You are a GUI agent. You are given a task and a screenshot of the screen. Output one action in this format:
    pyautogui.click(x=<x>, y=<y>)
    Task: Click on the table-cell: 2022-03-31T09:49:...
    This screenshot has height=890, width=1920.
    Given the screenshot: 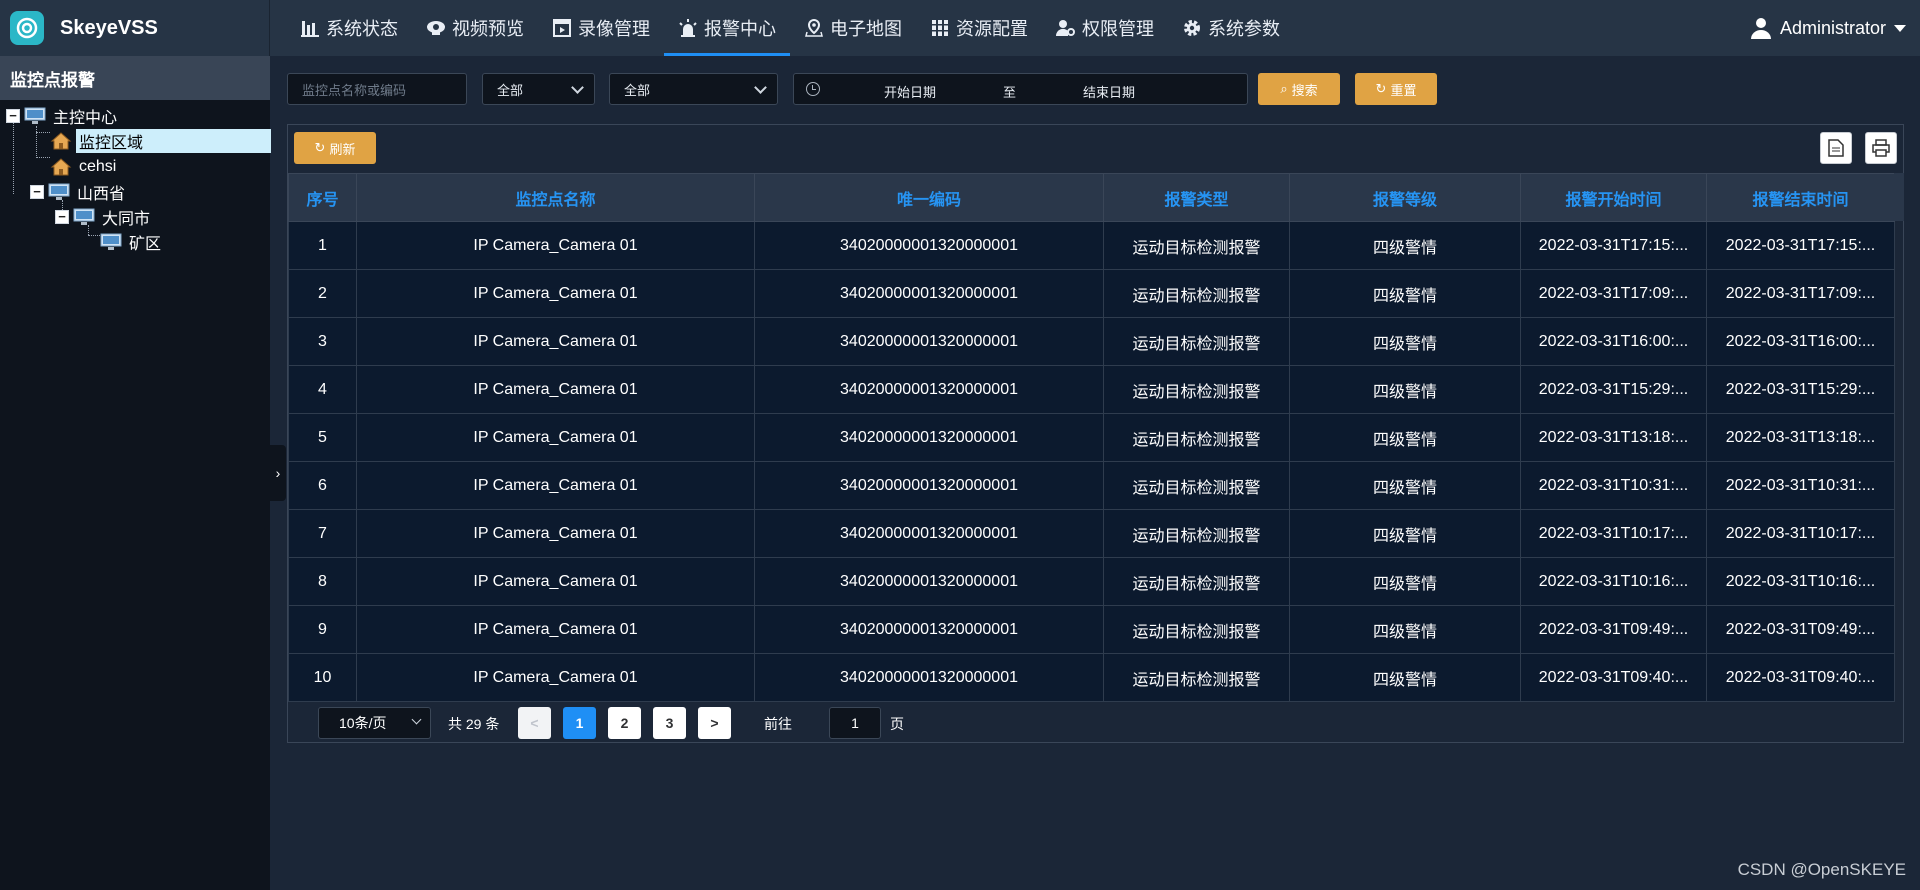 What is the action you would take?
    pyautogui.click(x=1613, y=629)
    